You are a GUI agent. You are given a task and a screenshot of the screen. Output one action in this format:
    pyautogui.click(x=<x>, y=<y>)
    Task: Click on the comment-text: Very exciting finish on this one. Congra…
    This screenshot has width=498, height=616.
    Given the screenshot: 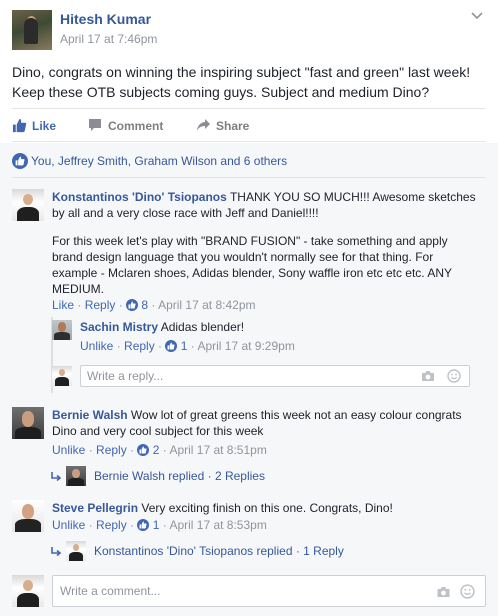 What is the action you would take?
    pyautogui.click(x=267, y=508)
    